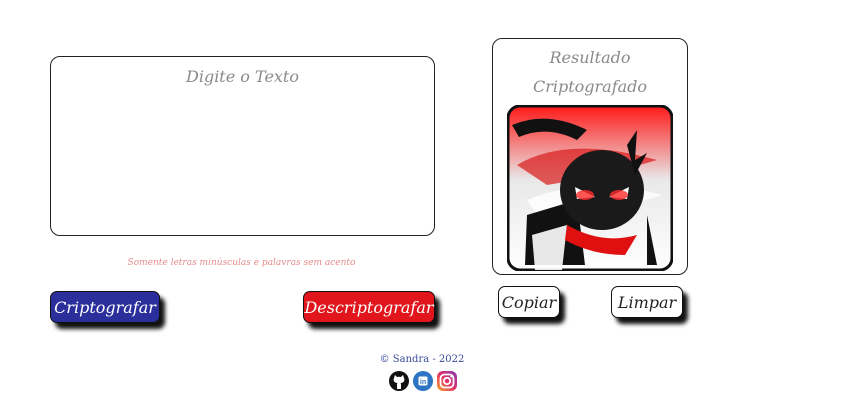 Image resolution: width=844 pixels, height=400 pixels. What do you see at coordinates (447, 381) in the screenshot?
I see `instagram-icon` at bounding box center [447, 381].